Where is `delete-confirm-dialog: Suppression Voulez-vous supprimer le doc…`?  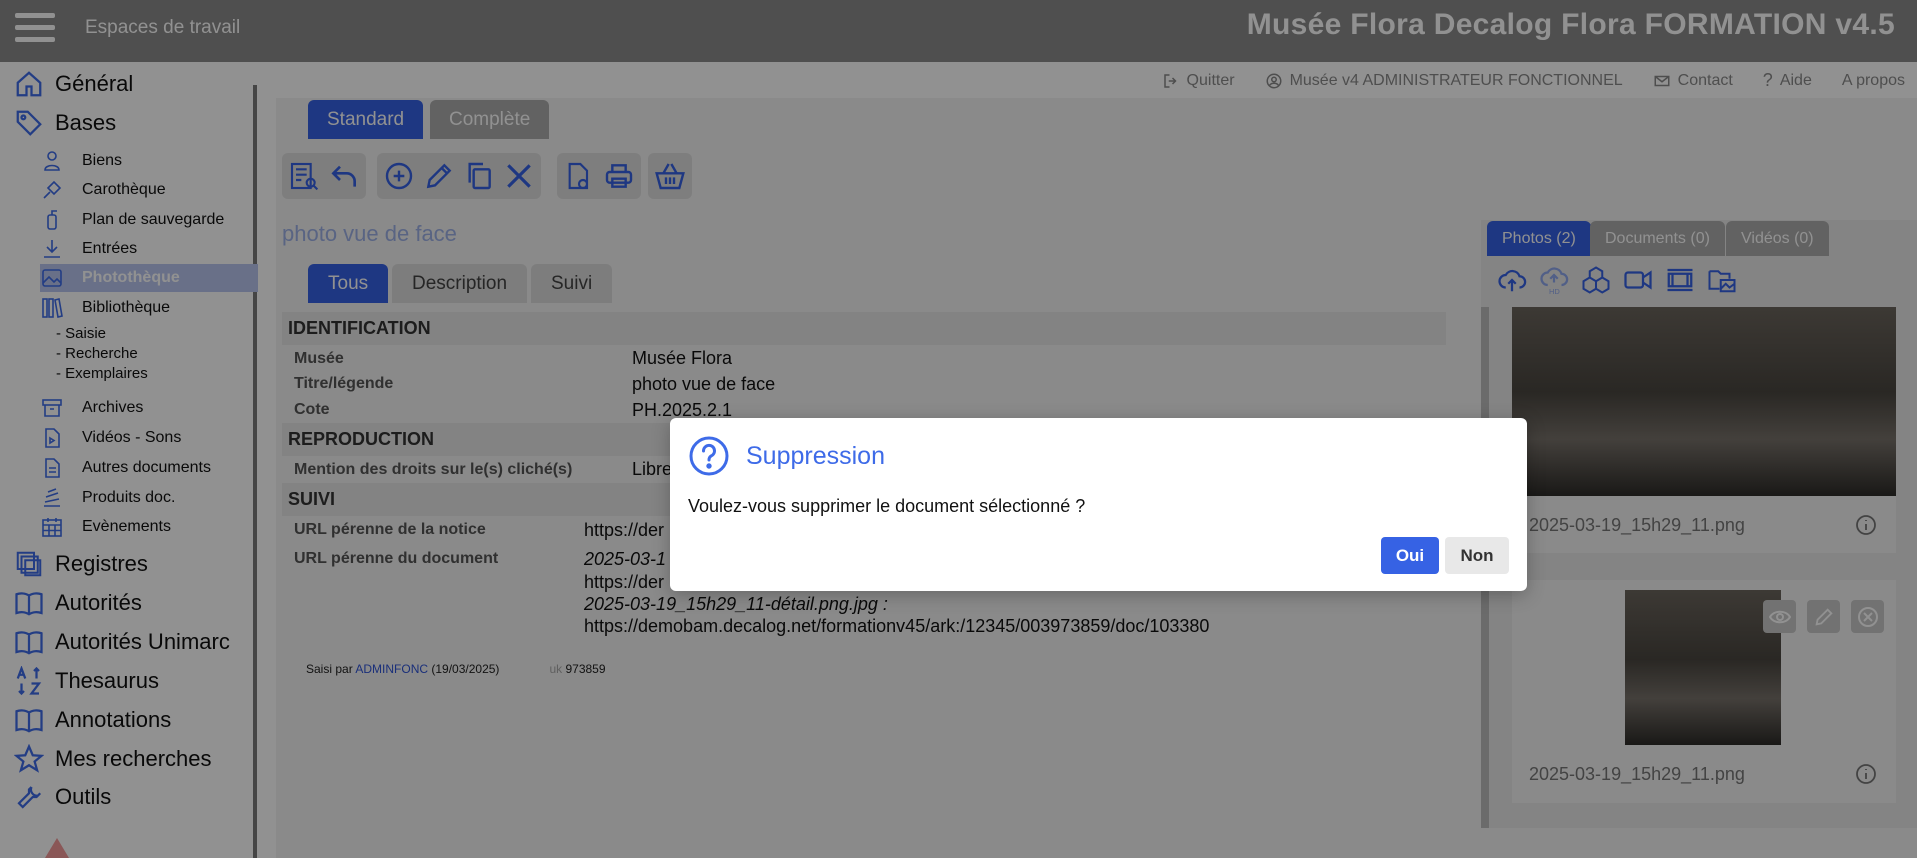 delete-confirm-dialog: Suppression Voulez-vous supprimer le doc… is located at coordinates (1098, 504).